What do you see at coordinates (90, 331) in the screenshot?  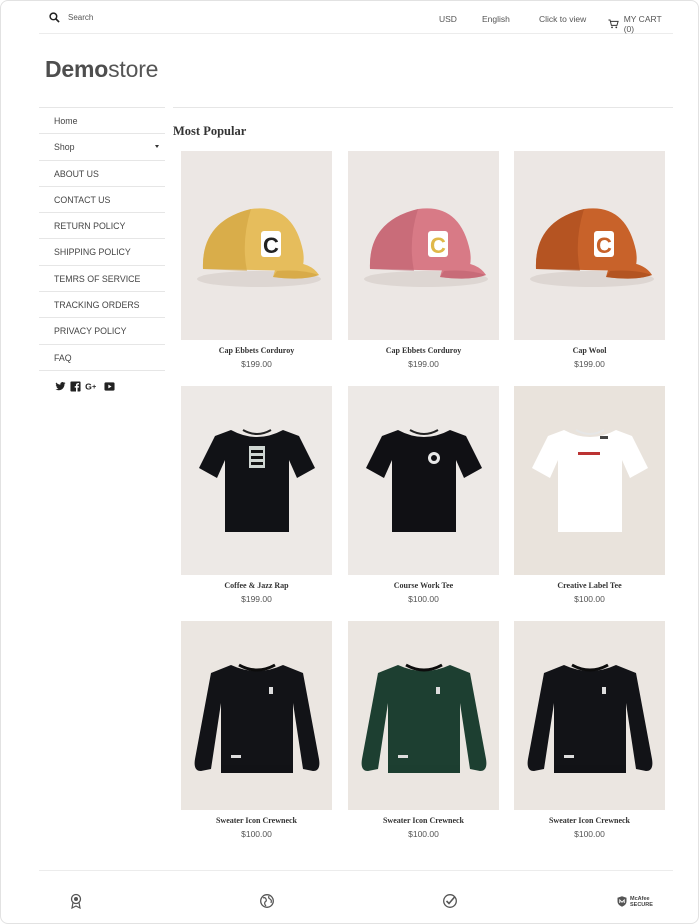 I see `sidebar-item-label: PRIVACY POLICY` at bounding box center [90, 331].